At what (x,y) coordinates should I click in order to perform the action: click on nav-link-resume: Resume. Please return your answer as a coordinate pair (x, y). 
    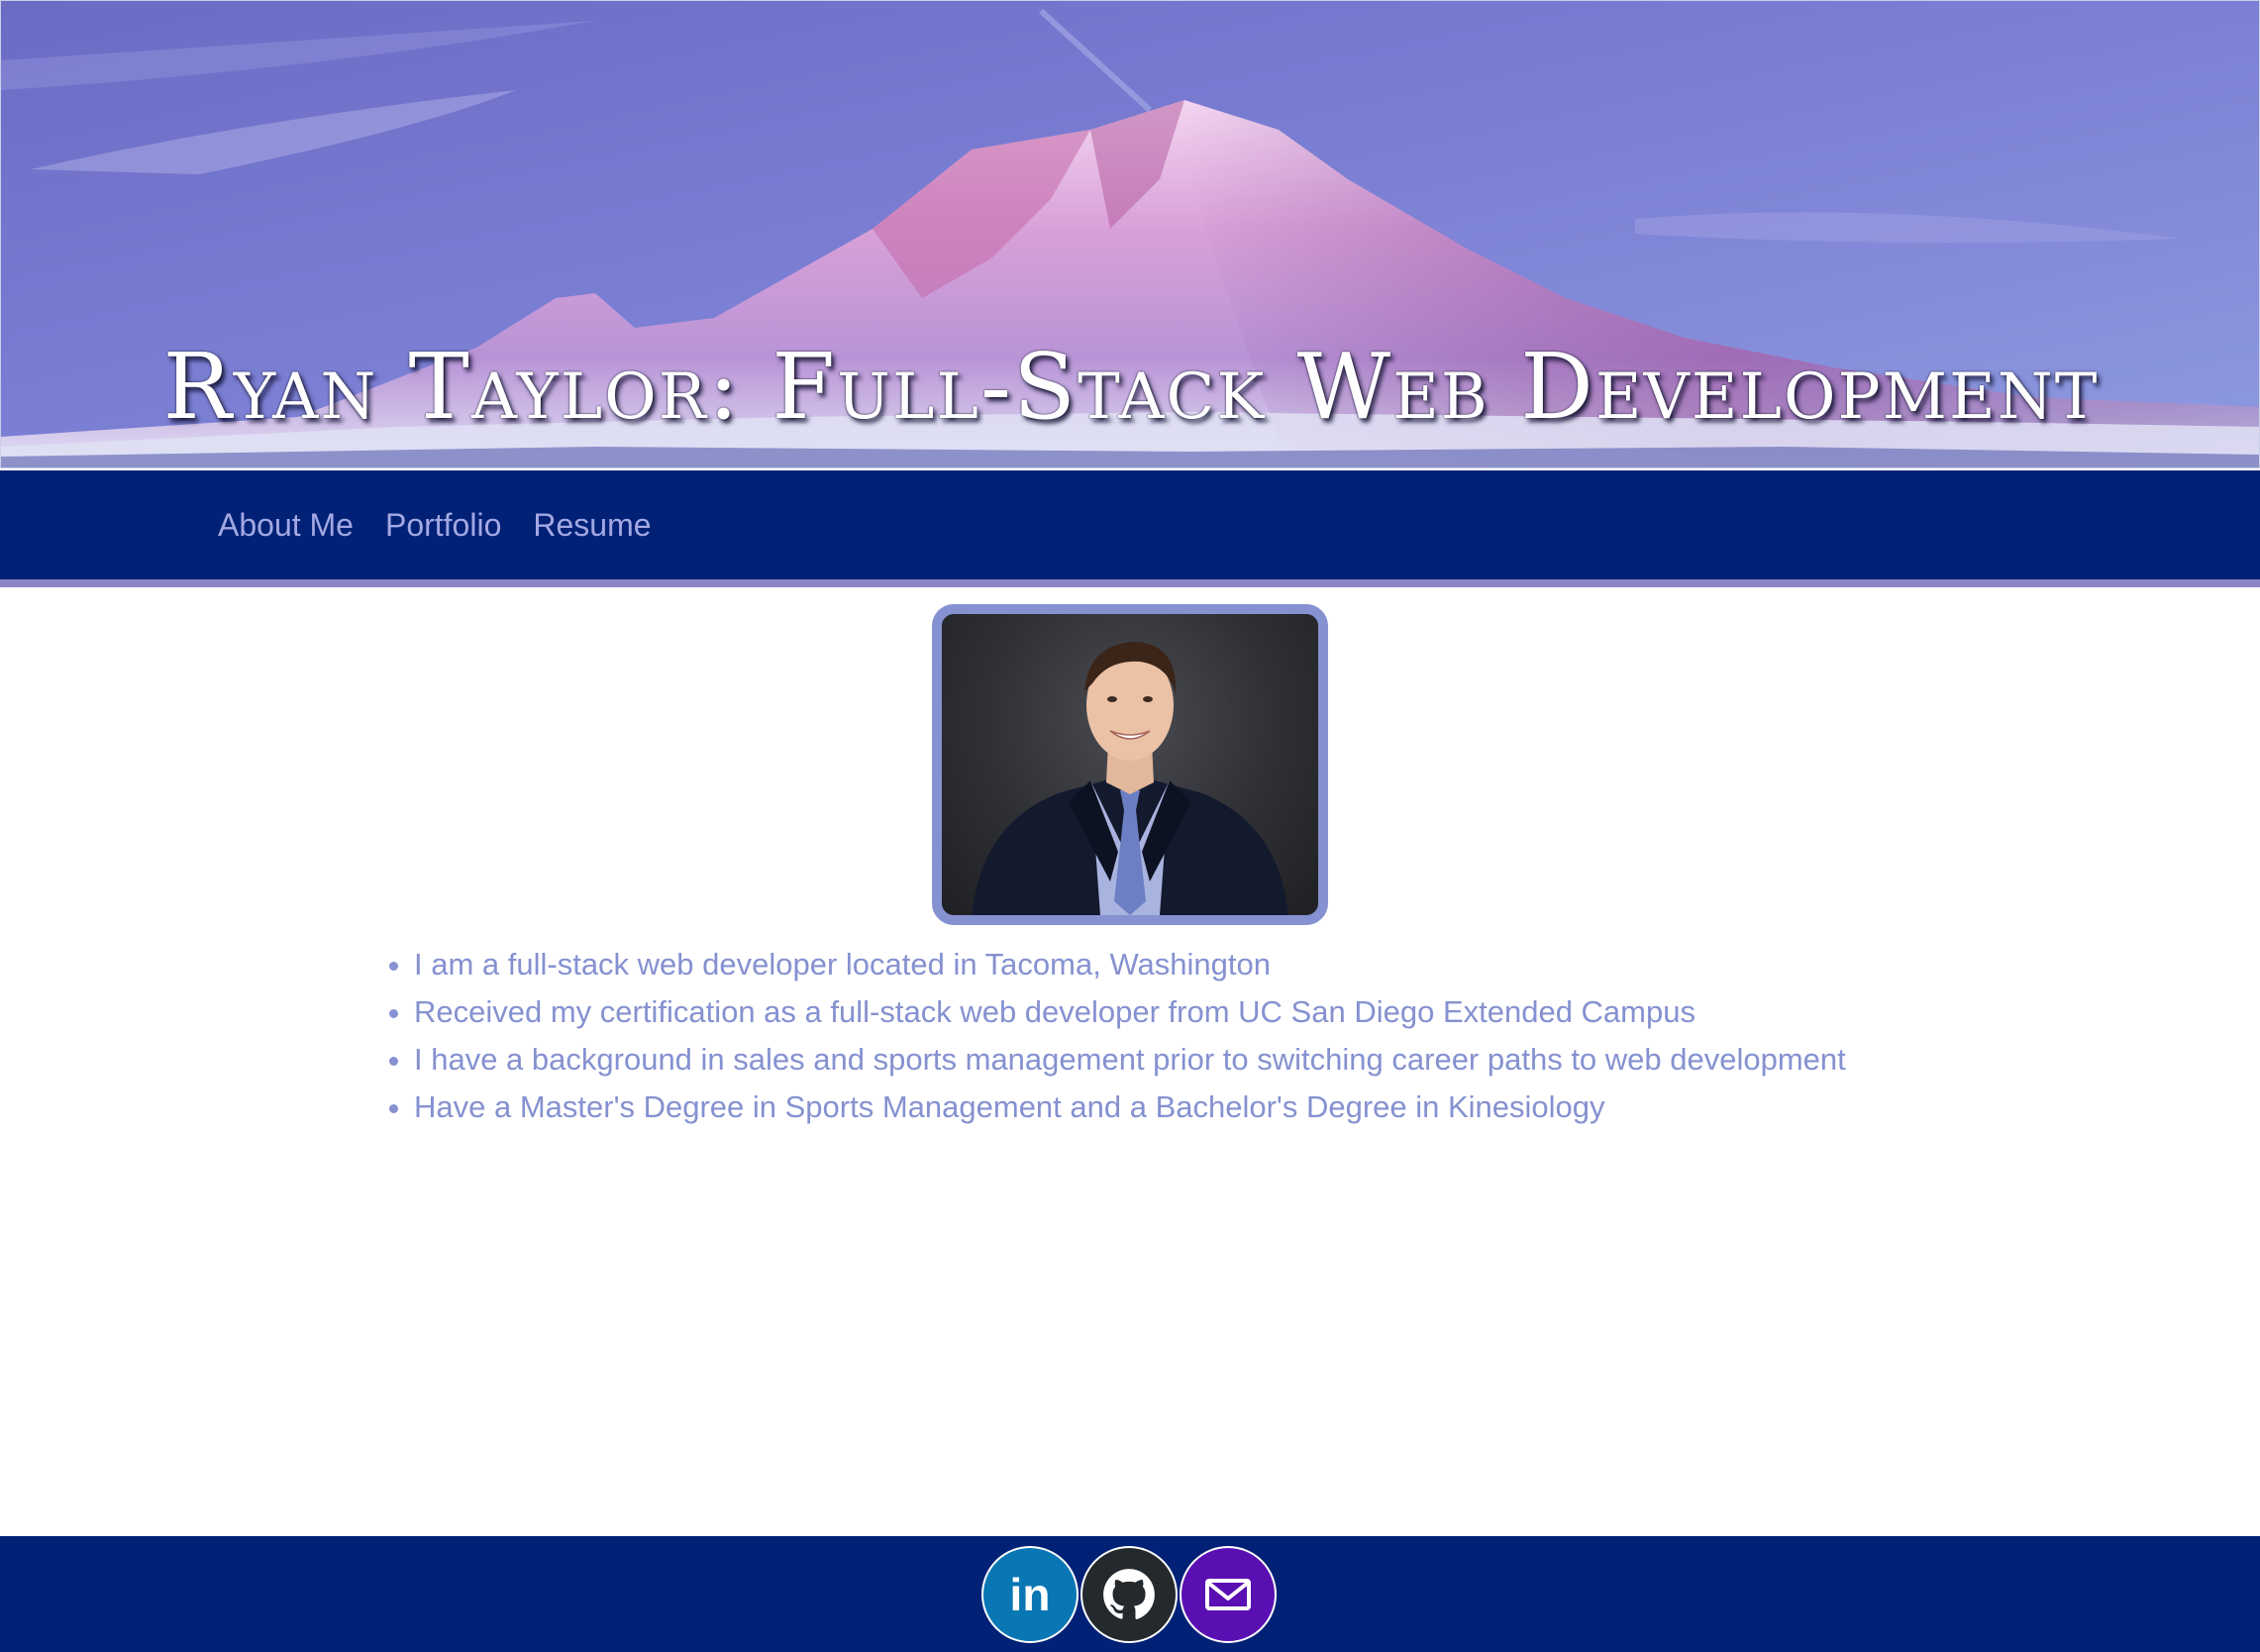
    Looking at the image, I should click on (592, 525).